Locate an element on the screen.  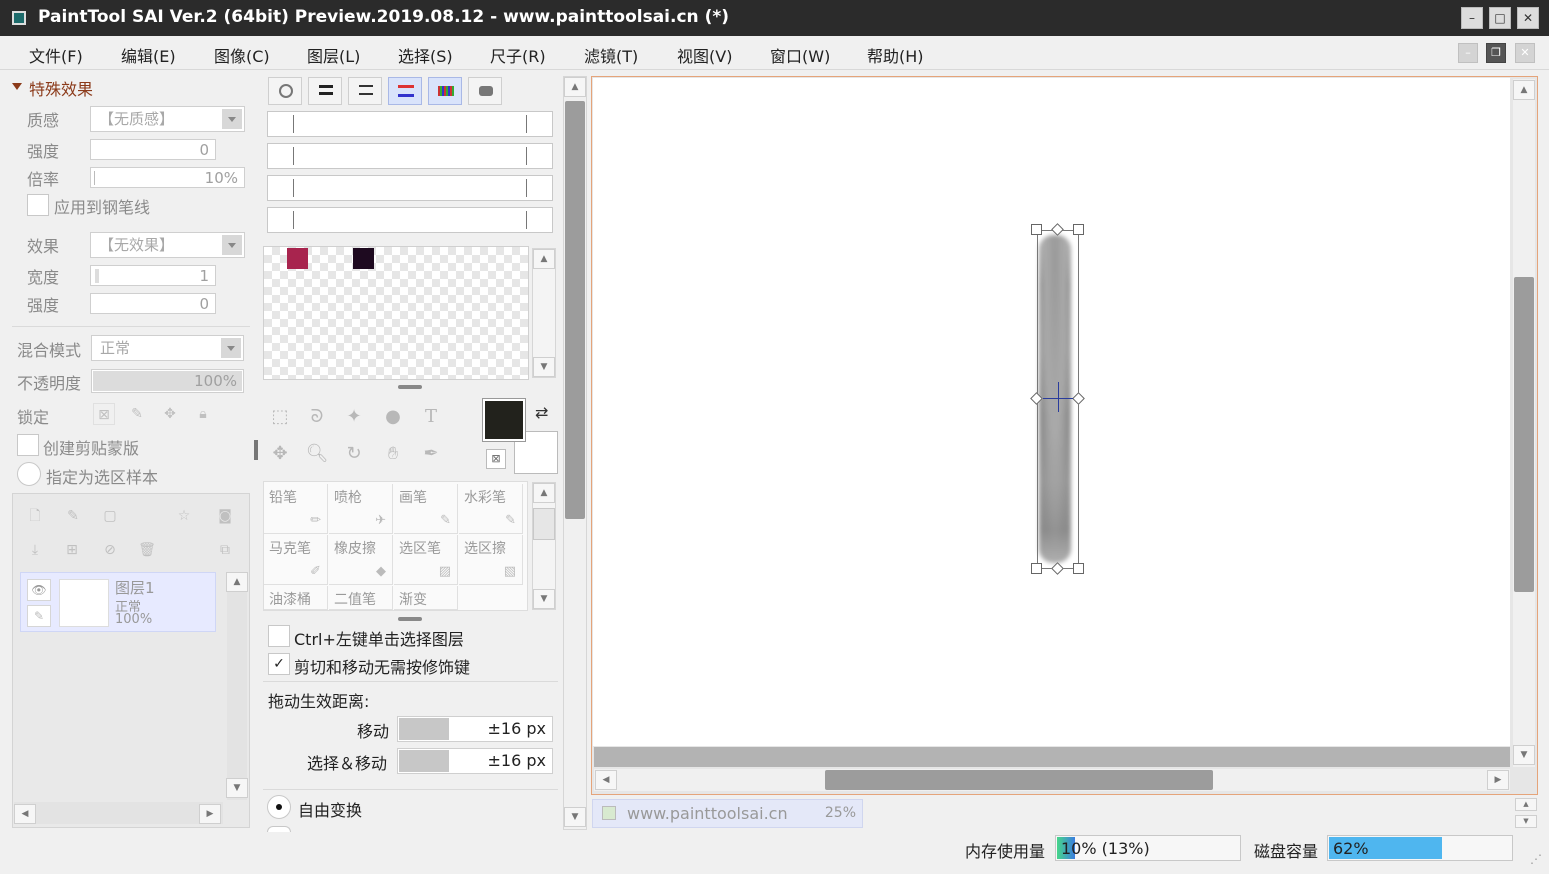
layer-scrollbar is located at coordinates (237, 686).